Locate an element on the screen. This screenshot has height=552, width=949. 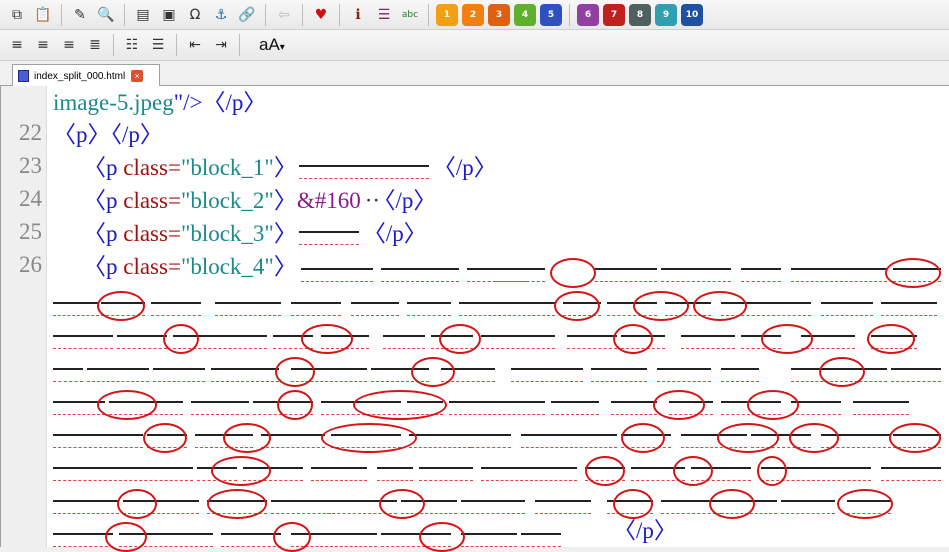
back-icon: ⇦ is located at coordinates (284, 15).